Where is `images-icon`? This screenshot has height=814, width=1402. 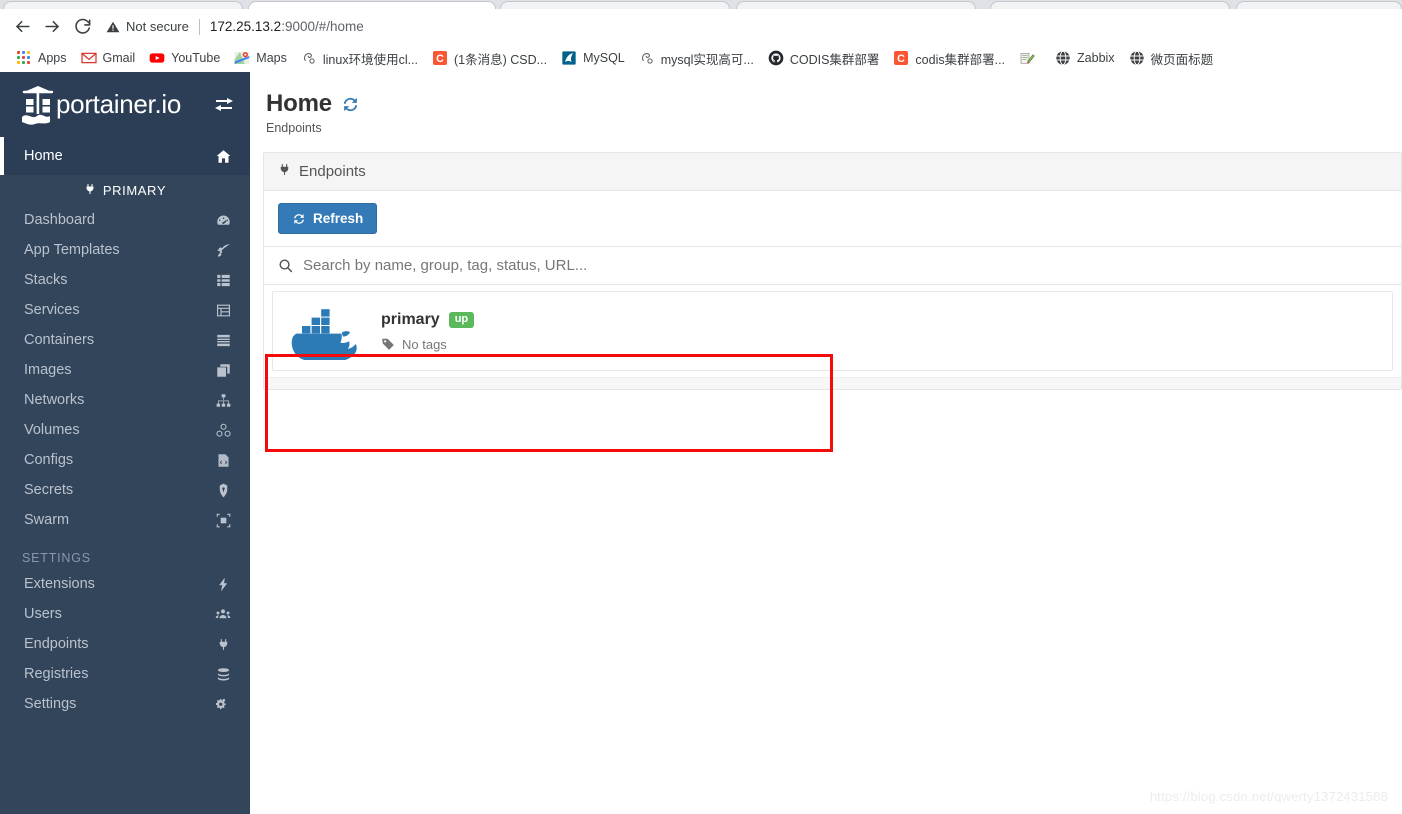 images-icon is located at coordinates (223, 370).